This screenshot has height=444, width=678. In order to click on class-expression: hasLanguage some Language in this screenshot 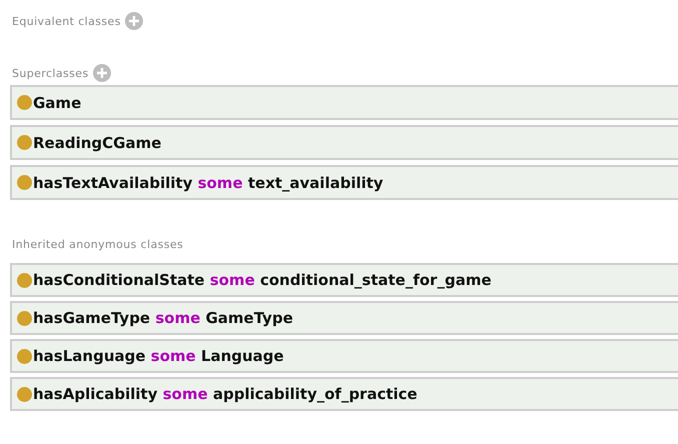, I will do `click(158, 356)`.